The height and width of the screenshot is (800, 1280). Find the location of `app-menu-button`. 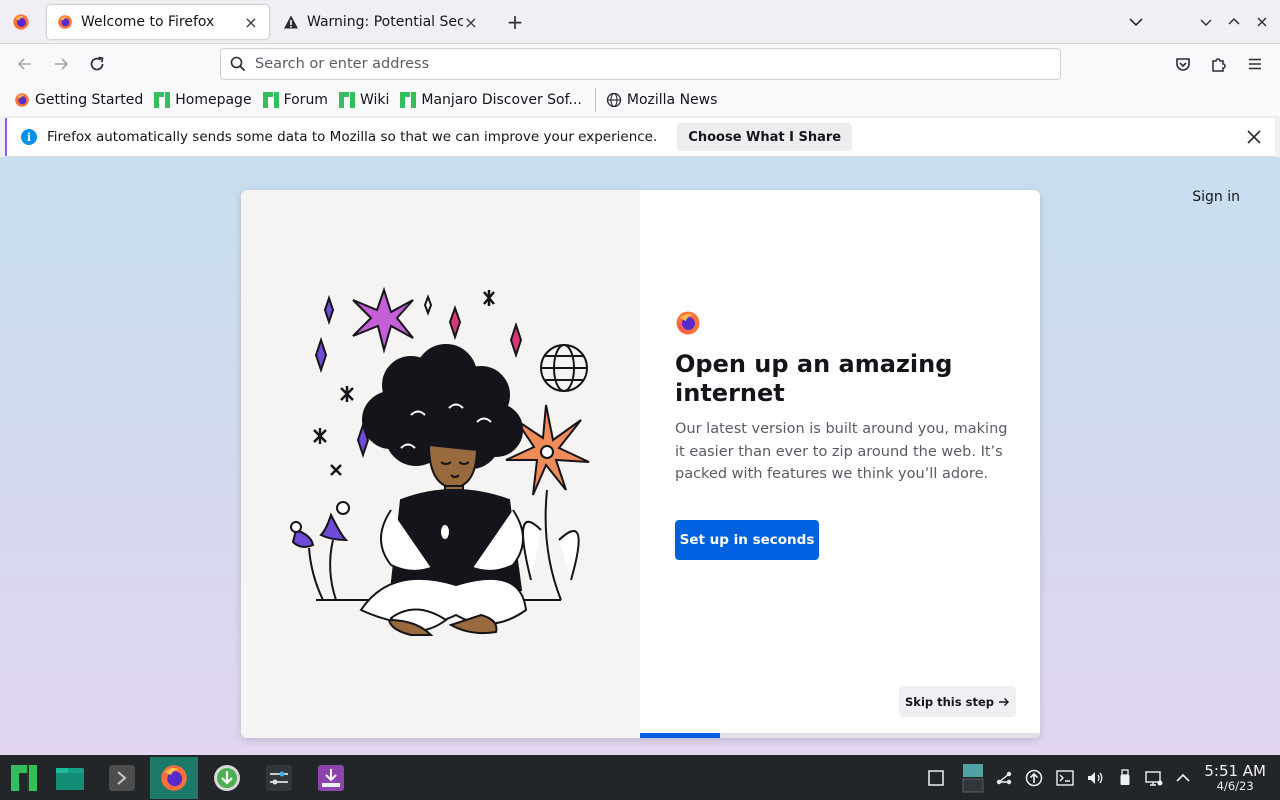

app-menu-button is located at coordinates (1255, 64).